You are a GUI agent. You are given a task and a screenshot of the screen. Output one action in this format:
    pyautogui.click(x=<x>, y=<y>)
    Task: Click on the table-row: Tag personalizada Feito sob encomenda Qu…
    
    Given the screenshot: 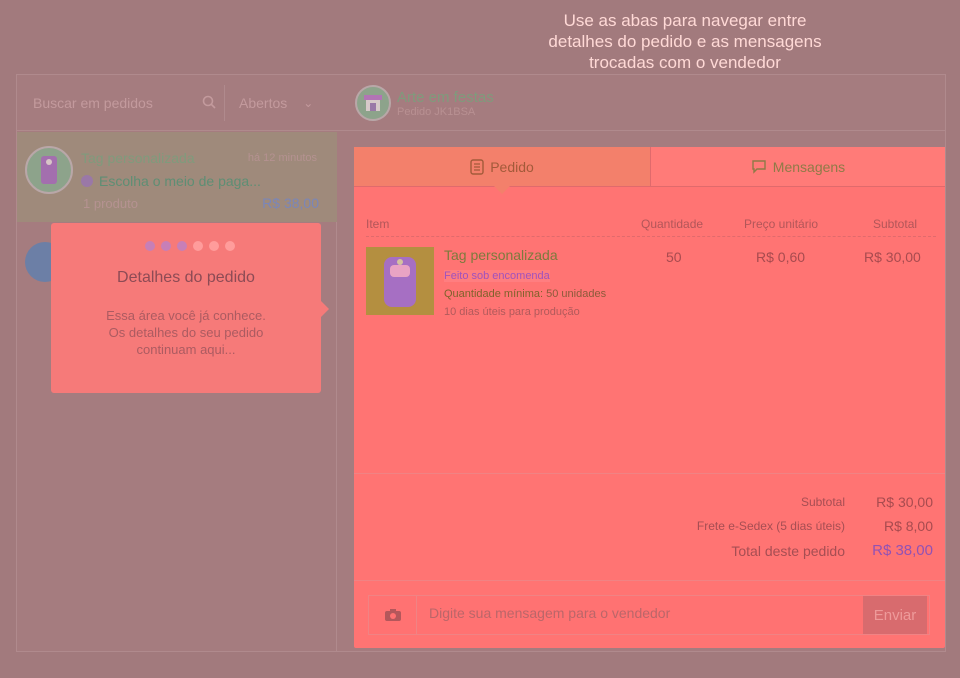 What is the action you would take?
    pyautogui.click(x=651, y=287)
    